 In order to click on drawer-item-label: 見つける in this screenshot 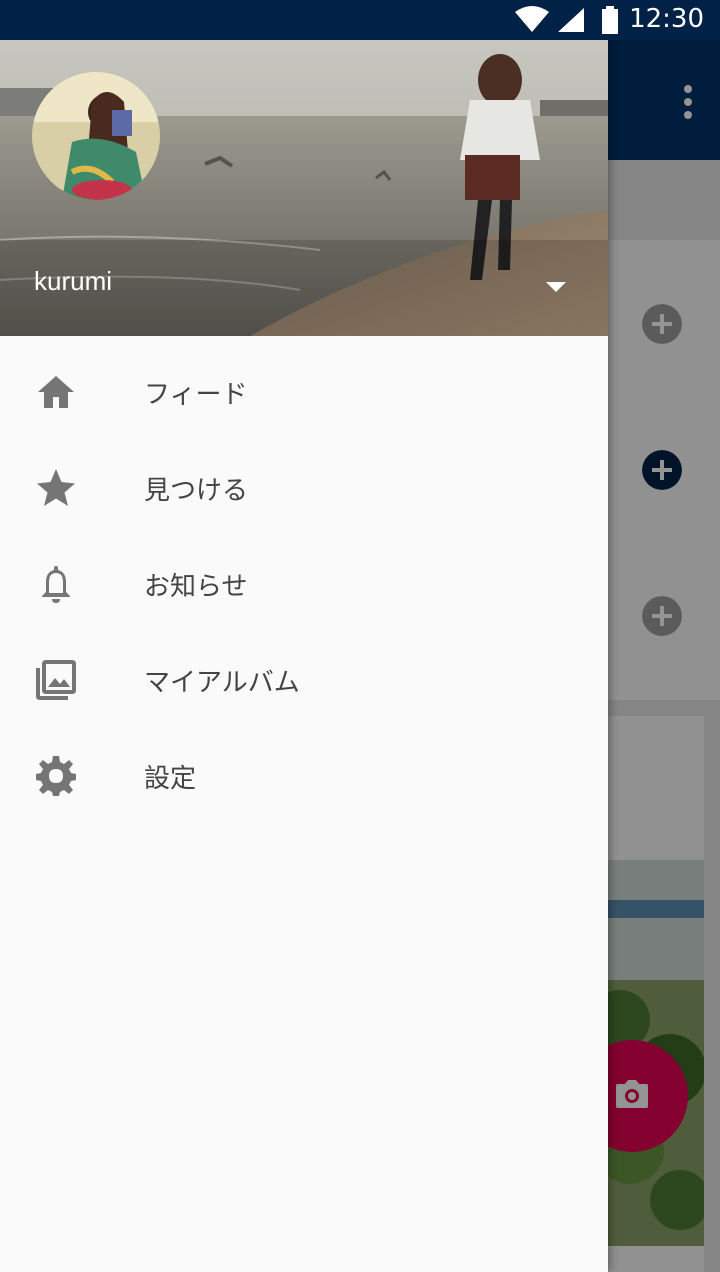, I will do `click(196, 491)`.